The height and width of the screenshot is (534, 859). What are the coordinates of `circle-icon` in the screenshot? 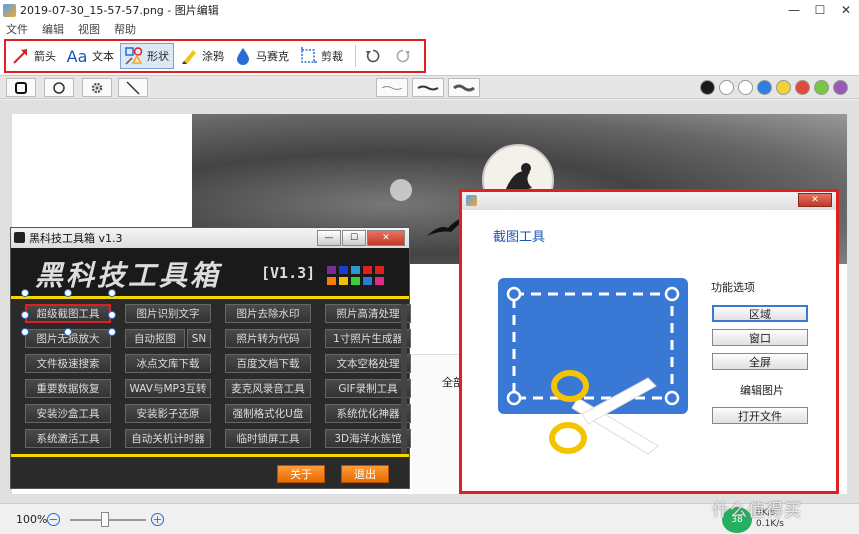 It's located at (59, 87).